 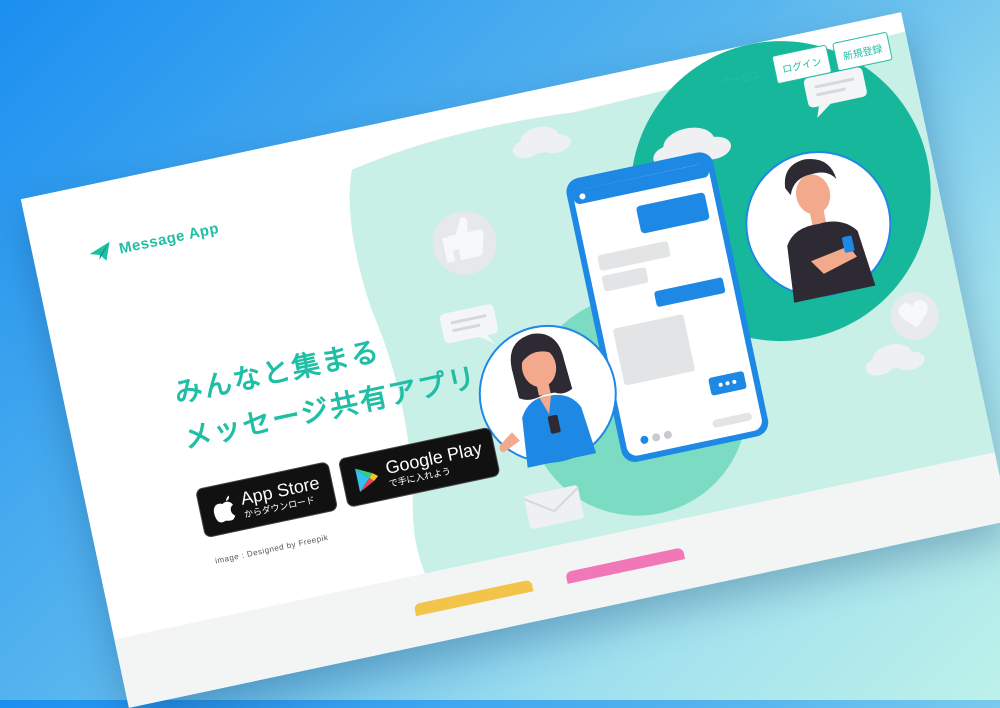 I want to click on apple-icon, so click(x=224, y=509).